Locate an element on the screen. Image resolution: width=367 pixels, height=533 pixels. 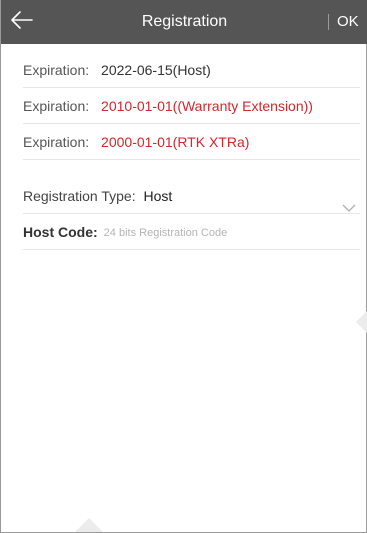
registration-type-value: Host is located at coordinates (158, 196).